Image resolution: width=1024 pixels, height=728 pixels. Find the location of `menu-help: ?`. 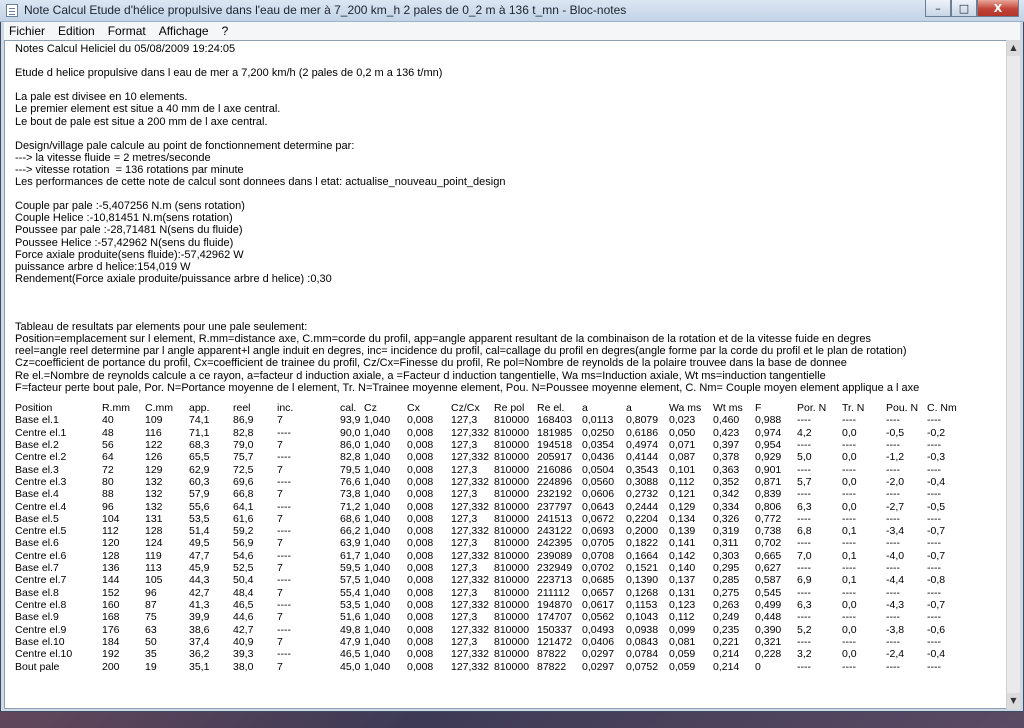

menu-help: ? is located at coordinates (225, 31).